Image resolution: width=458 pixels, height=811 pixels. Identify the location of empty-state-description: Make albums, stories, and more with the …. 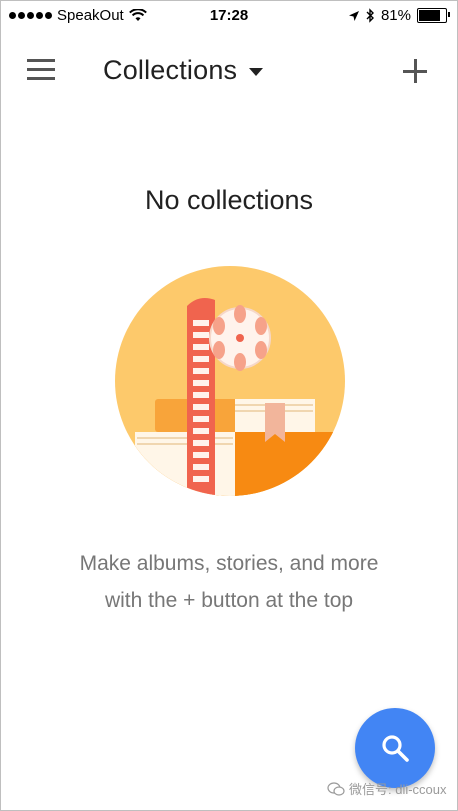
(229, 582).